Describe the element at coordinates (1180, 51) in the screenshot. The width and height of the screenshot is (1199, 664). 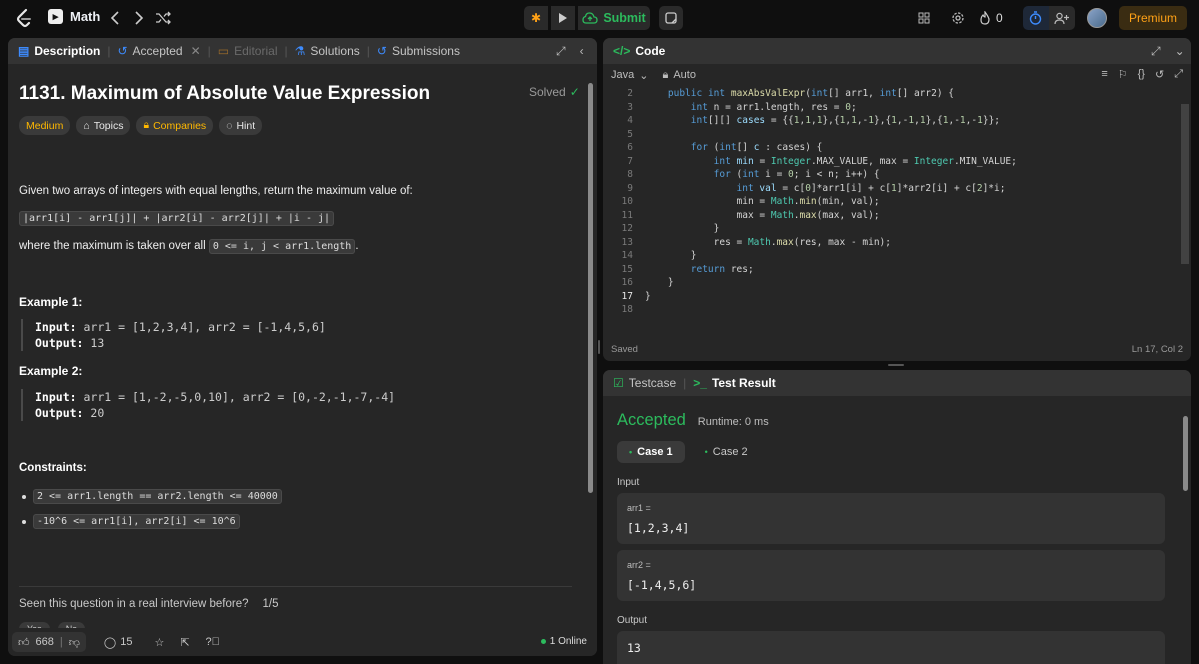
I see `collapse-icon: ⌄` at that location.